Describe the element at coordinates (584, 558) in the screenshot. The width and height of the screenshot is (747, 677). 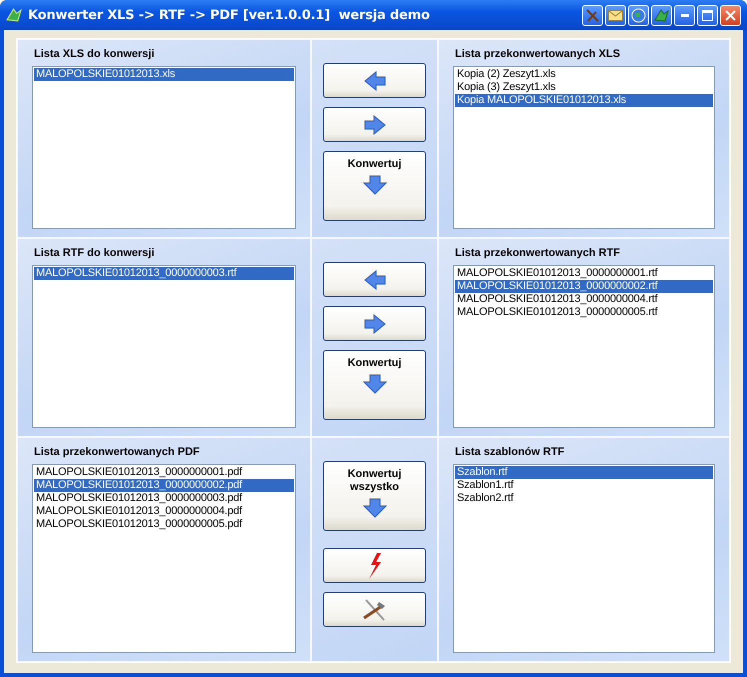
I see `file-list: Szablon.rtf Szablon1.rtf Szablon2.rtf` at that location.